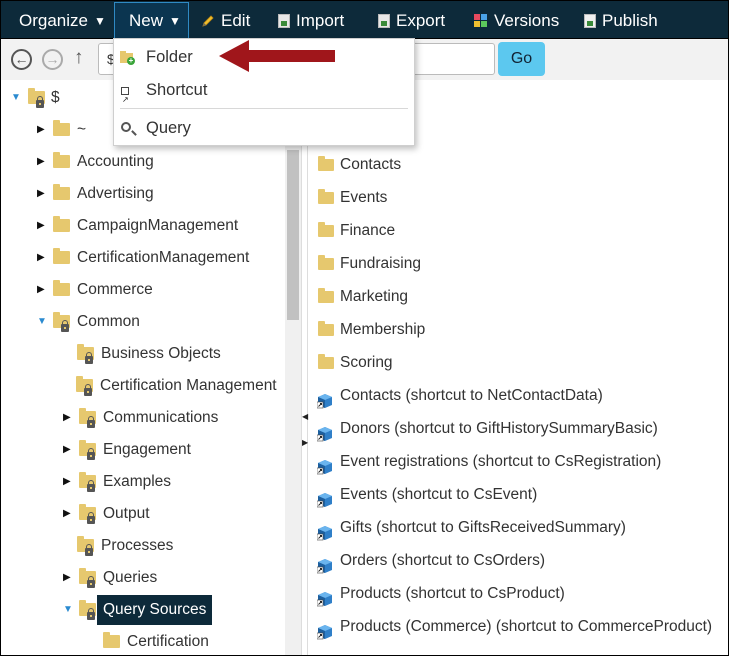  I want to click on tree-item-label: ~, so click(82, 129).